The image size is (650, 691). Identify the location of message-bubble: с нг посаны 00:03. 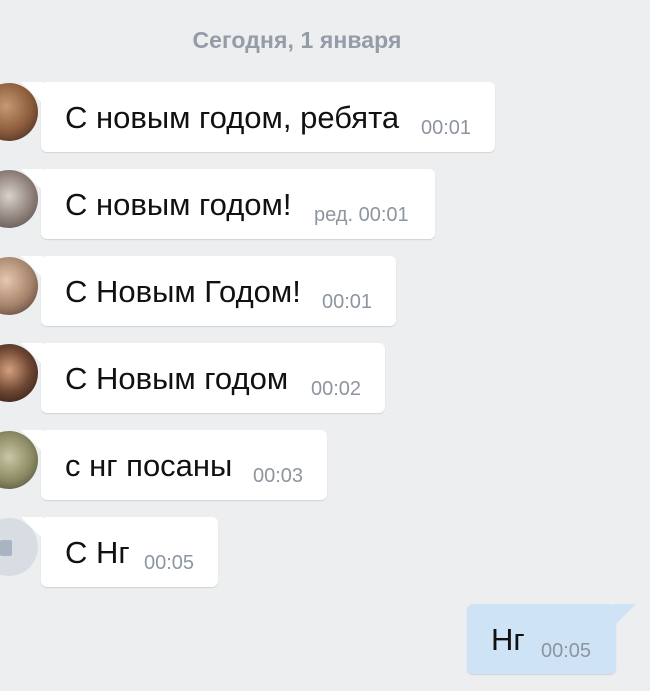
(174, 465).